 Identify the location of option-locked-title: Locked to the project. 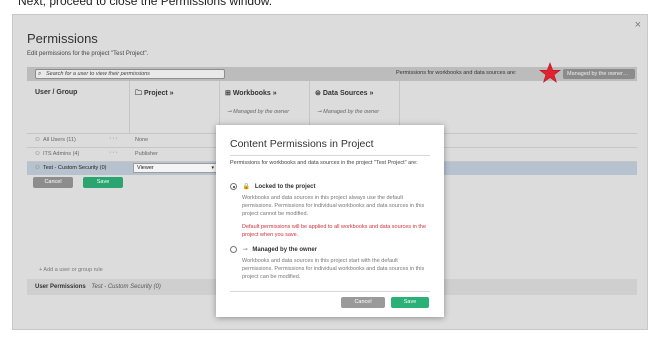
(285, 187).